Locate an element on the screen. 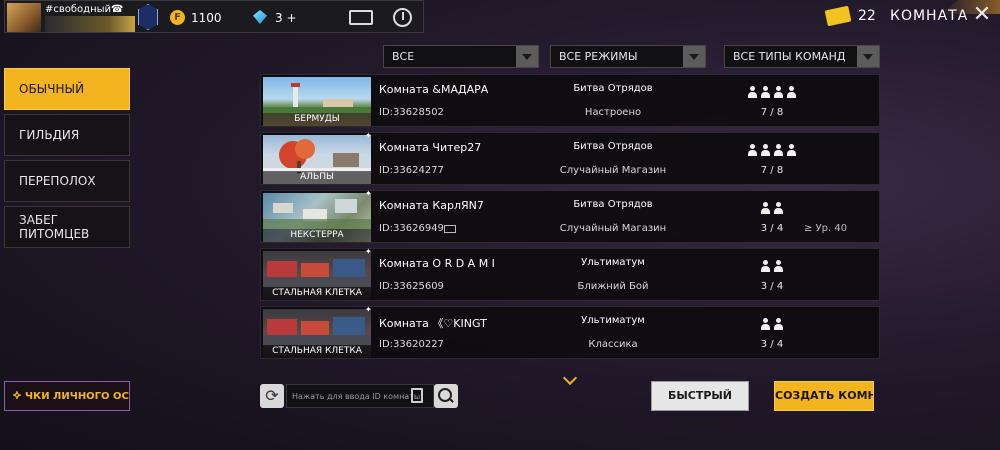 This screenshot has width=1000, height=450. map-thumbnail: АЛЬПЫ is located at coordinates (317, 159).